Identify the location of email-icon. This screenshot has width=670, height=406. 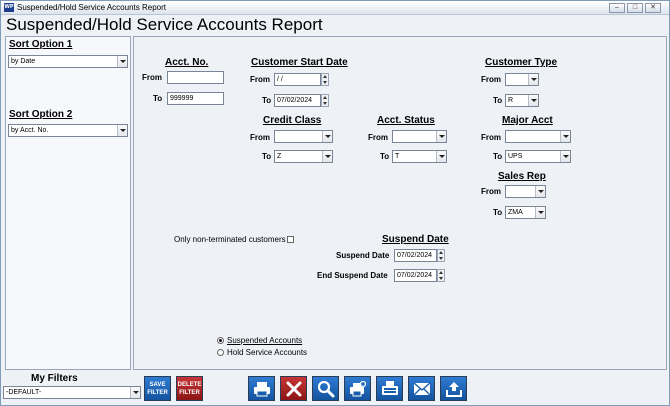
(422, 389).